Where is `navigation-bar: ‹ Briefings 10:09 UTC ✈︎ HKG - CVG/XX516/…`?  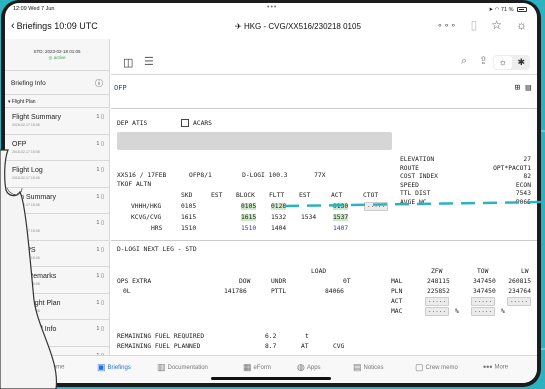 navigation-bar: ‹ Briefings 10:09 UTC ✈︎ HKG - CVG/XX516/… is located at coordinates (271, 27).